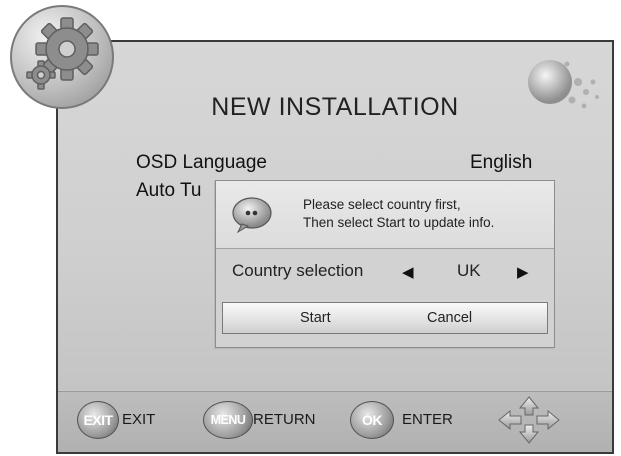 This screenshot has width=621, height=456. What do you see at coordinates (501, 163) in the screenshot?
I see `osd-language-value: English` at bounding box center [501, 163].